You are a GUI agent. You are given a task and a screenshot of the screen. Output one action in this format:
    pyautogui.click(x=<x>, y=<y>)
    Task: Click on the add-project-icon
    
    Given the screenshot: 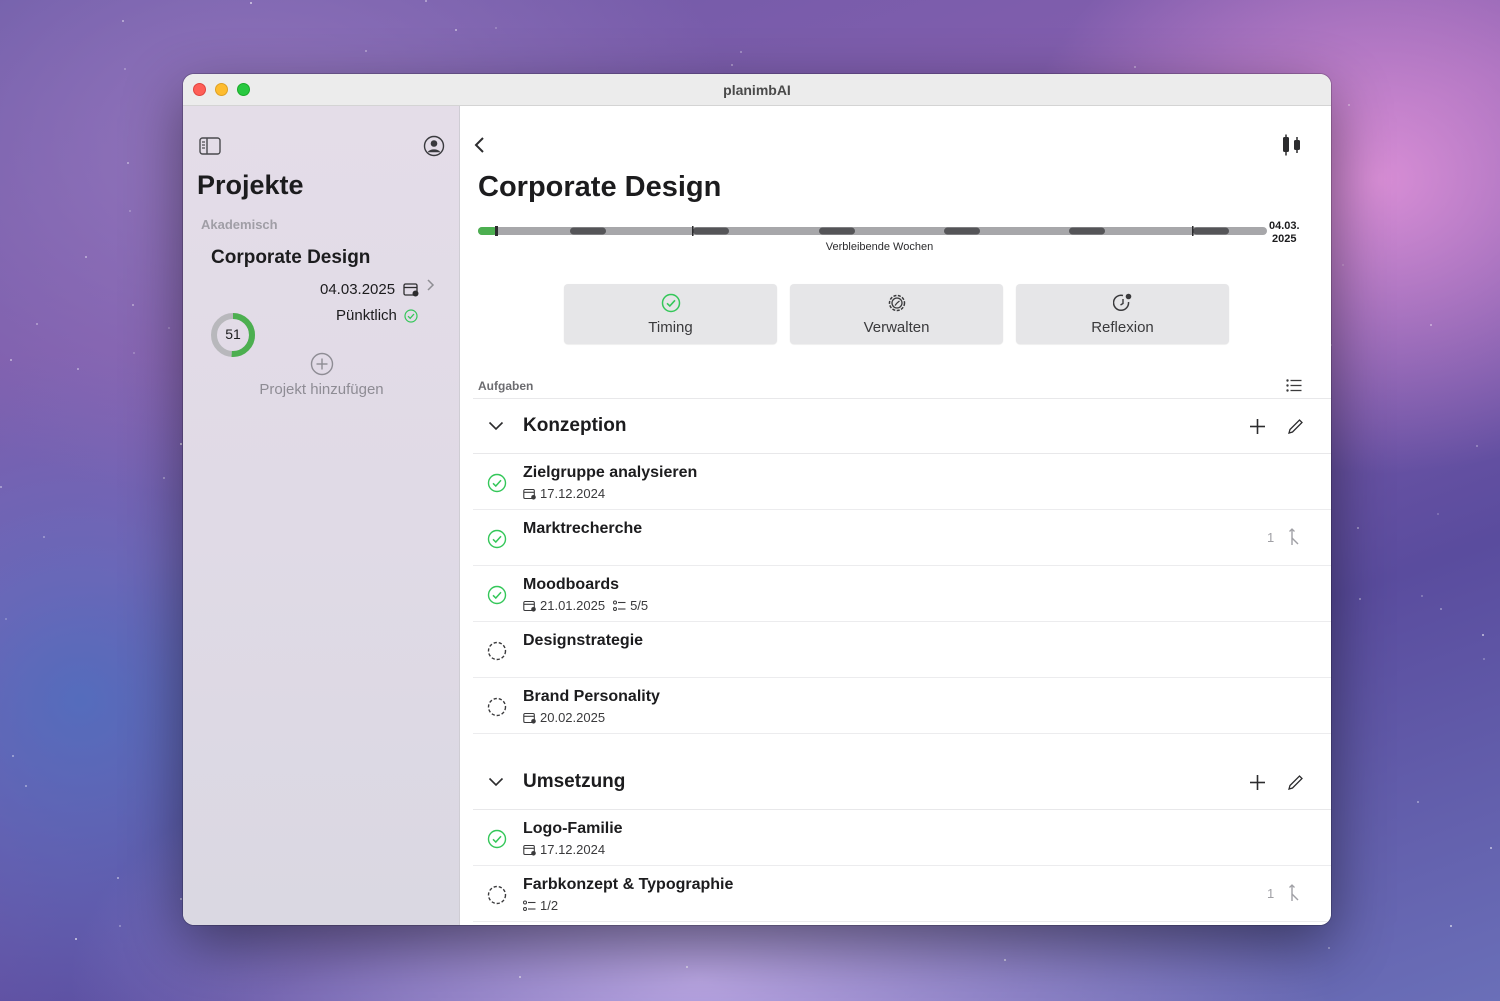 What is the action you would take?
    pyautogui.click(x=322, y=364)
    